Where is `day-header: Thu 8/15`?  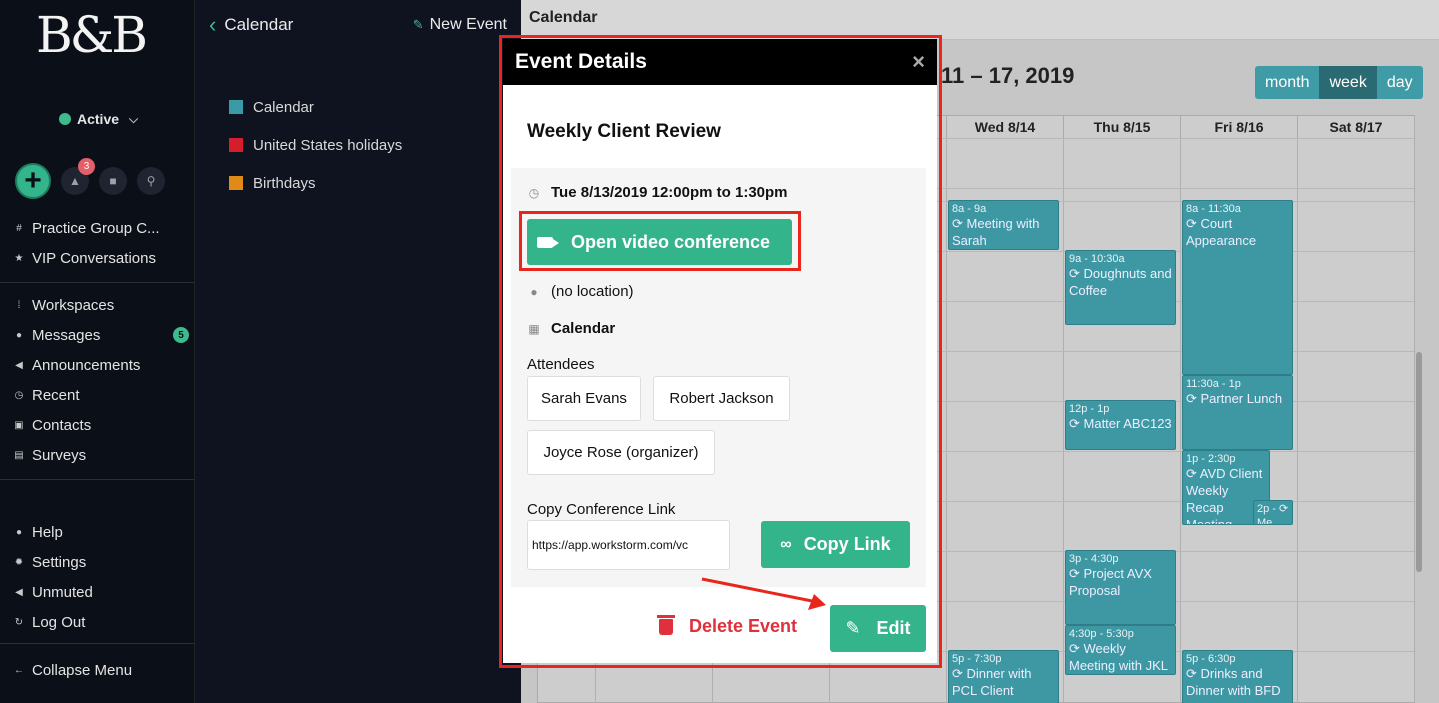
day-header: Thu 8/15 is located at coordinates (1121, 127).